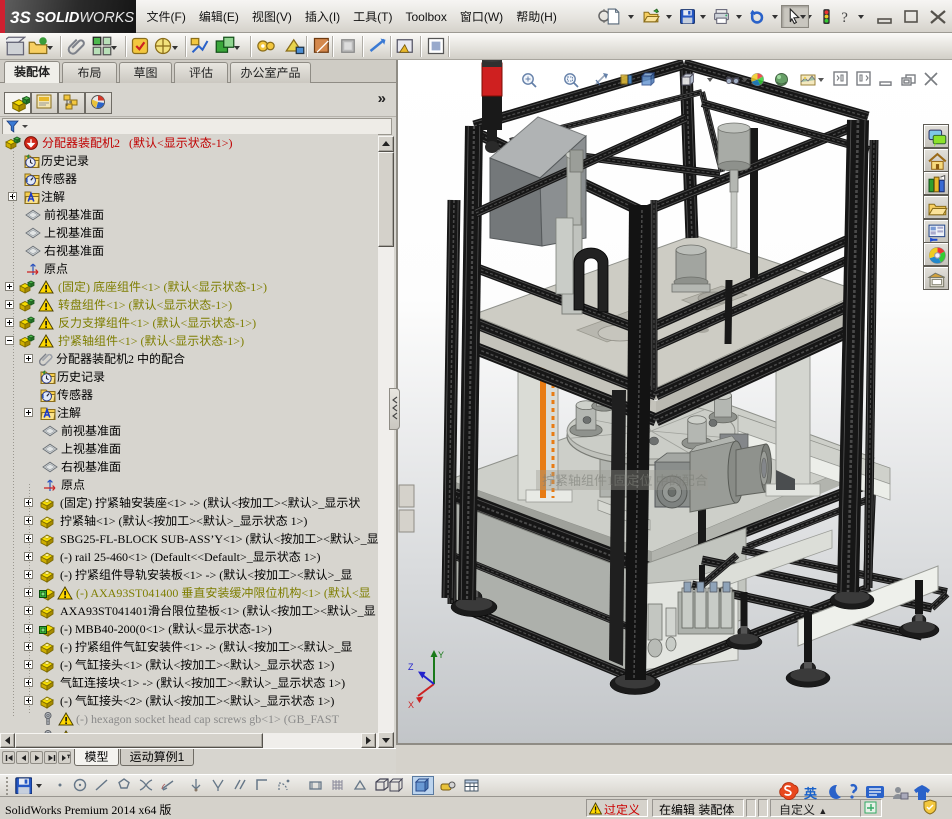 This screenshot has height=819, width=952. I want to click on svg-text: Z, so click(411, 667).